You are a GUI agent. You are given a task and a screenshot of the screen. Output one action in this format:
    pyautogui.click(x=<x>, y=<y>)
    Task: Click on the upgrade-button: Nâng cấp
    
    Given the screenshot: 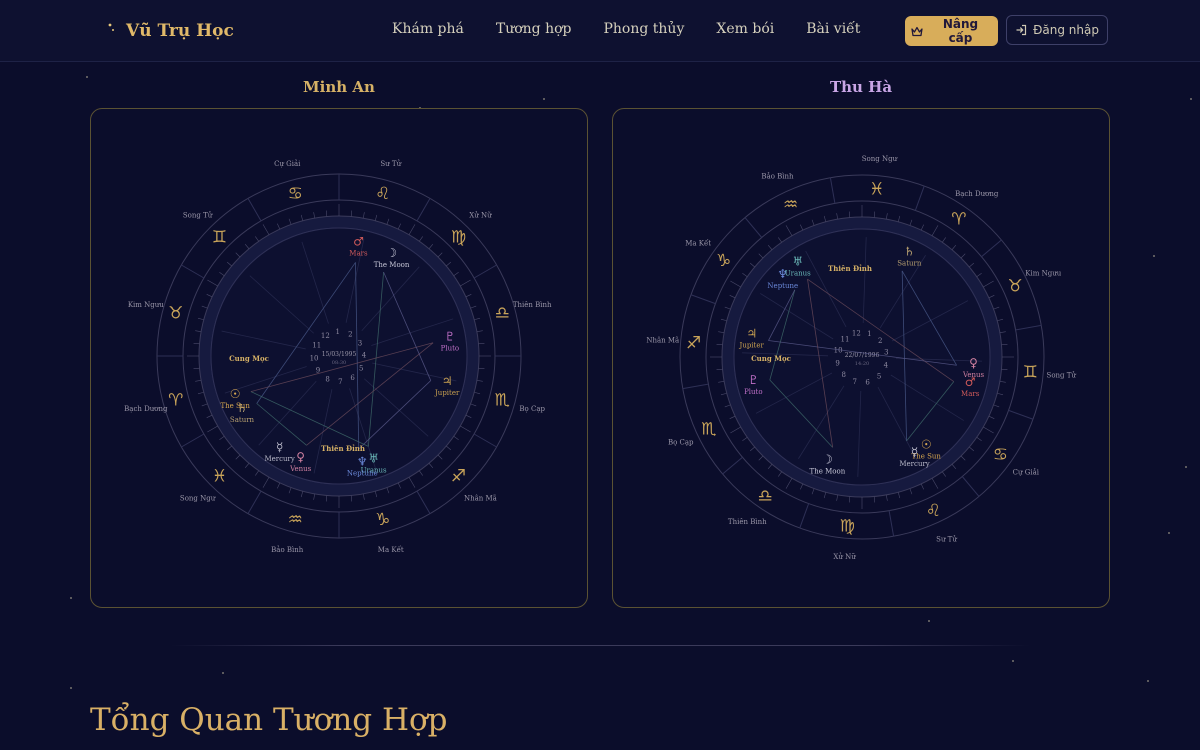 What is the action you would take?
    pyautogui.click(x=951, y=31)
    